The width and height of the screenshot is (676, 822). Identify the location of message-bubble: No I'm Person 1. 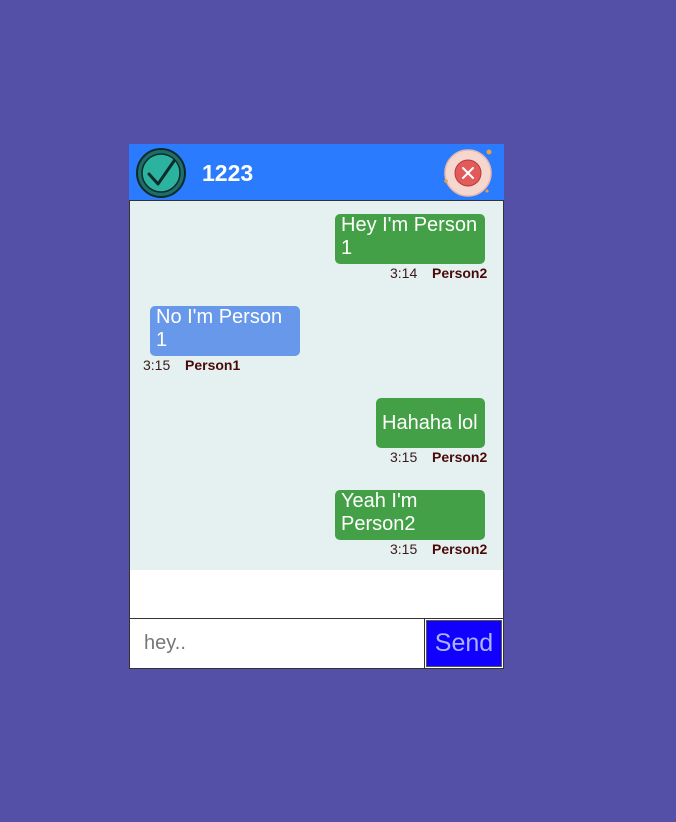
(225, 331).